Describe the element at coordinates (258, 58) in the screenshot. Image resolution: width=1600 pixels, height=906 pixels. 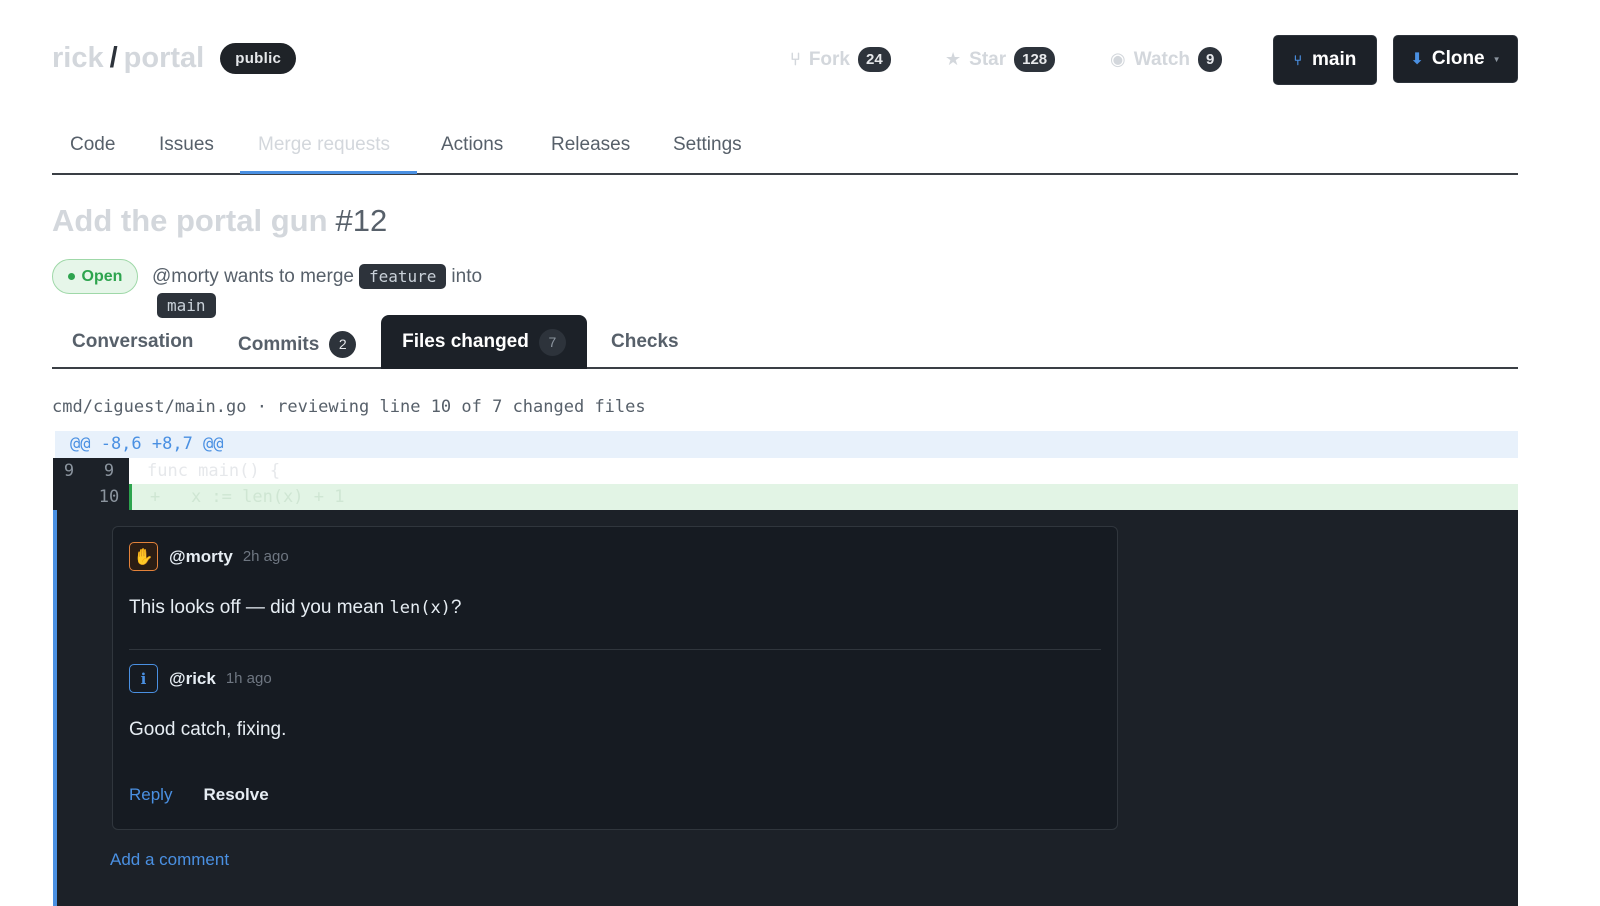
I see `visibility-badge: public` at that location.